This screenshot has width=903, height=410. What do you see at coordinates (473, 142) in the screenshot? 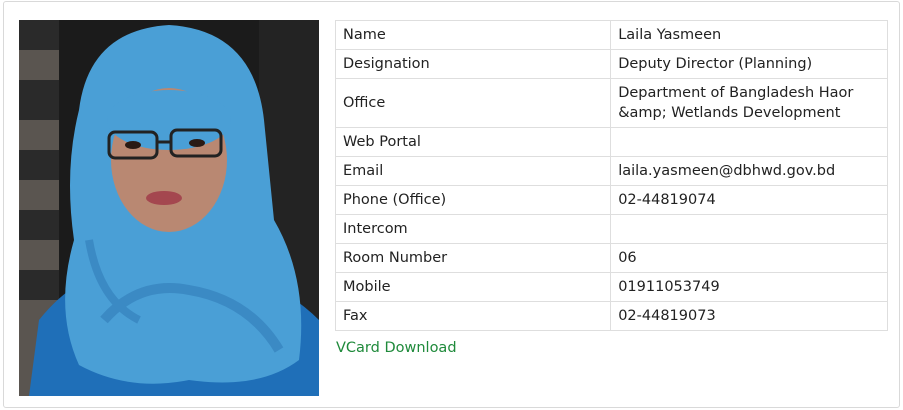
I see `web-portal-label: Web Portal` at bounding box center [473, 142].